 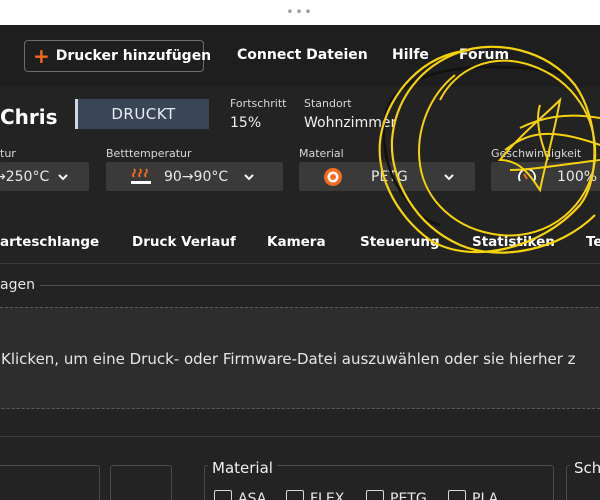 I want to click on material-select: PETG, so click(x=387, y=176).